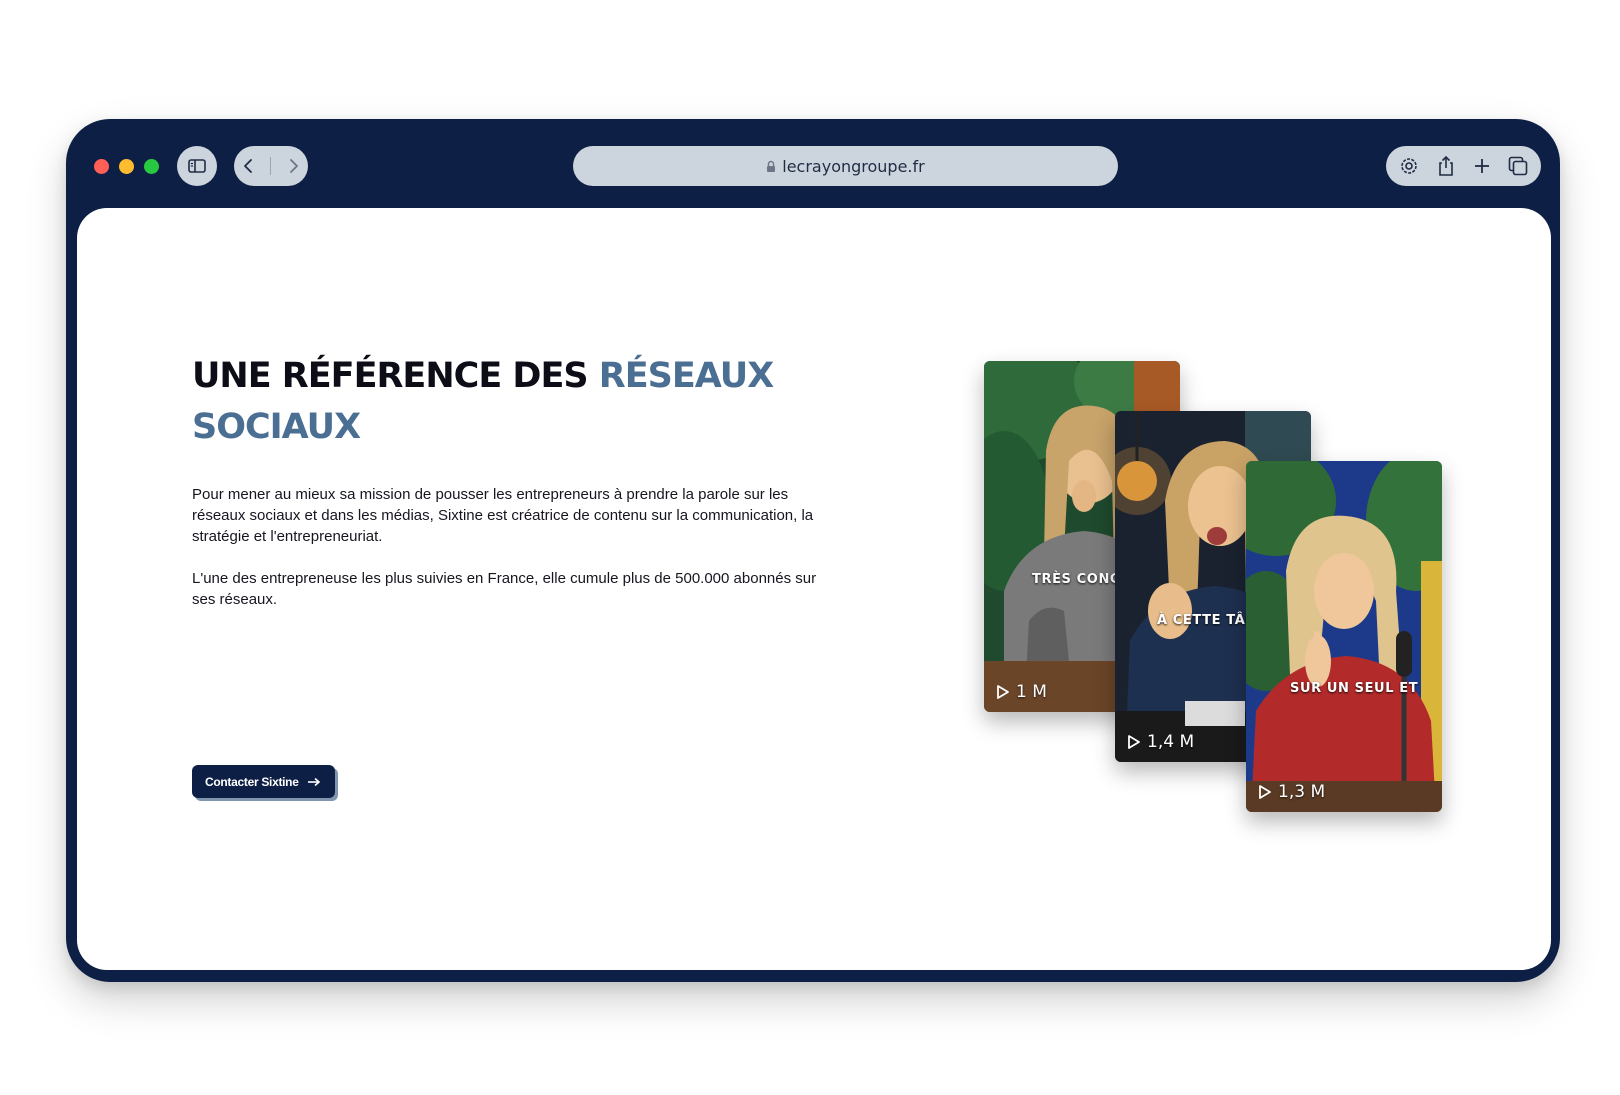  I want to click on share-icon, so click(1446, 165).